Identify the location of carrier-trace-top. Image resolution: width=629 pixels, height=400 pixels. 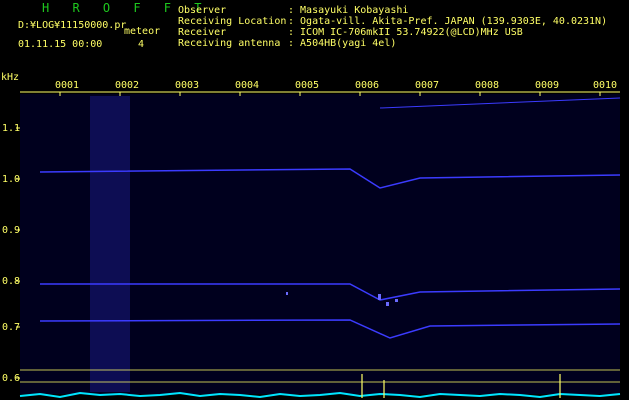
(500, 103).